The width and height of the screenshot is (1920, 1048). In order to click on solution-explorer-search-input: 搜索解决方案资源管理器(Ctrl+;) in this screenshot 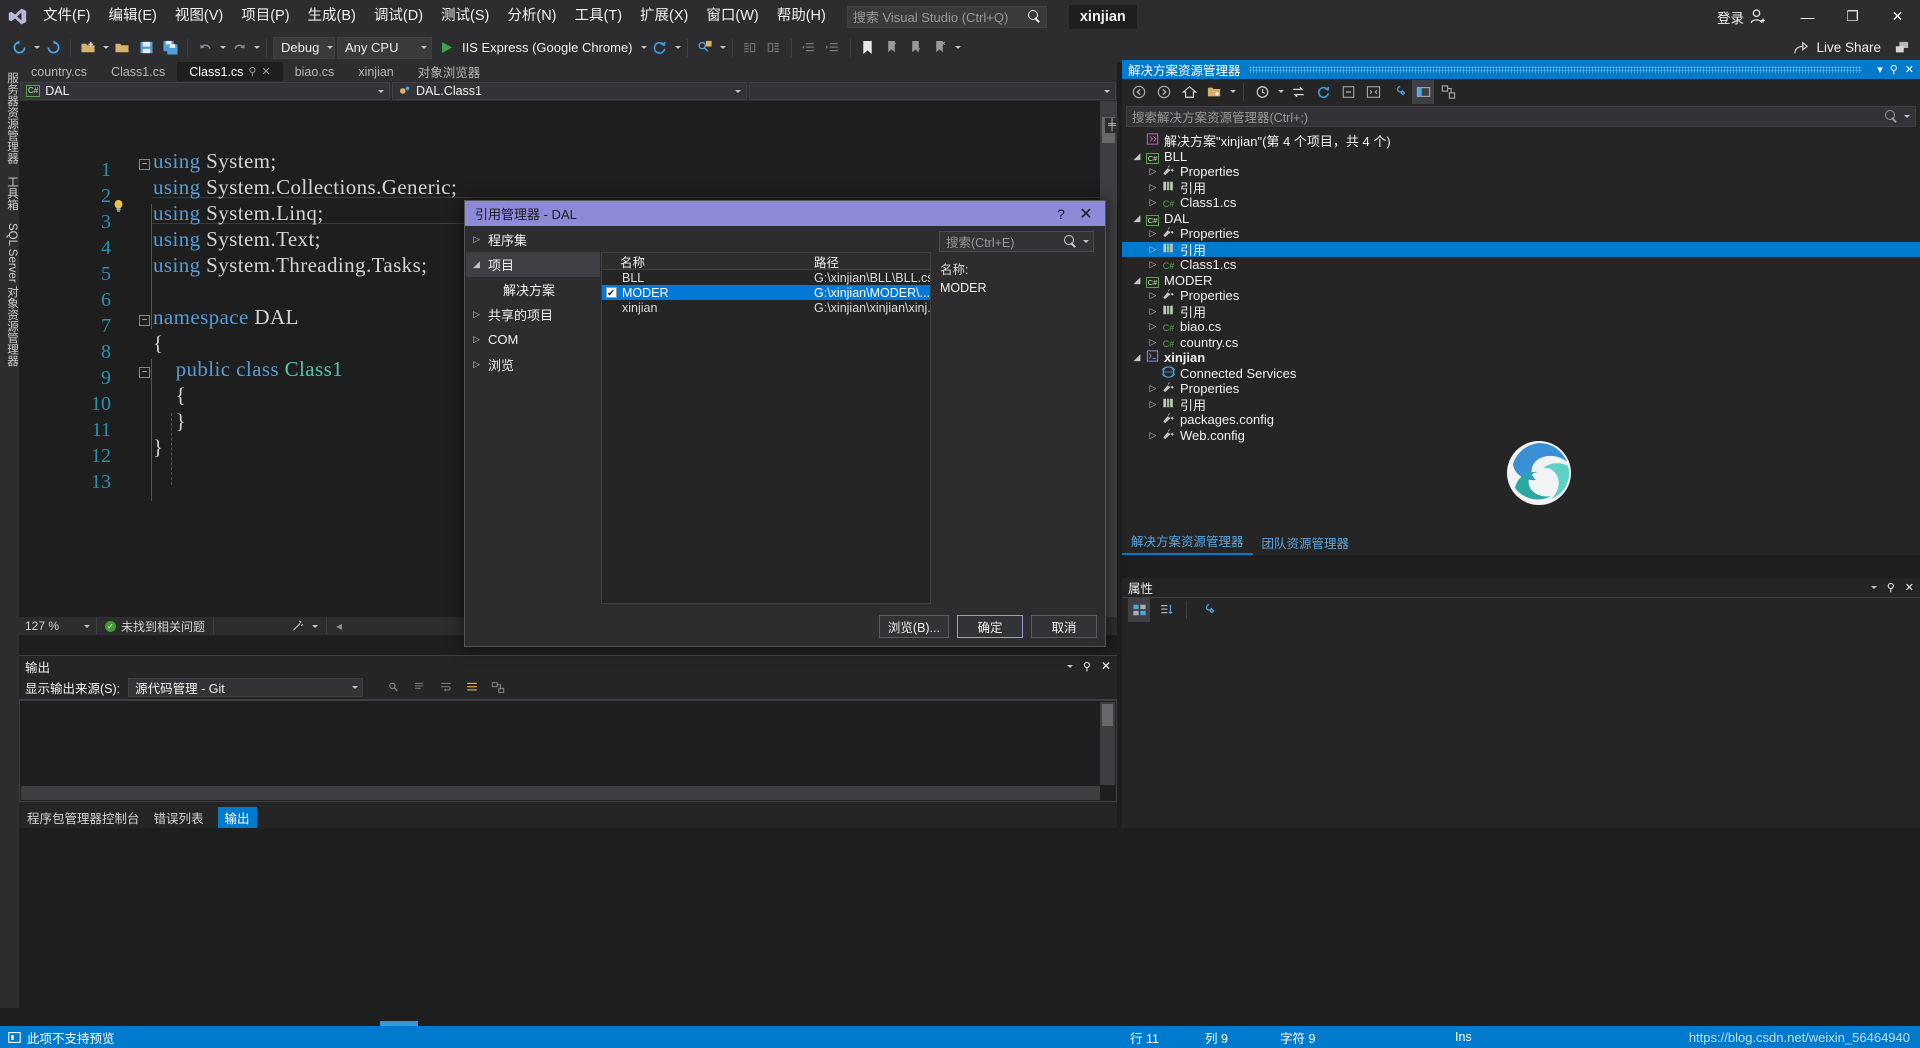, I will do `click(1521, 116)`.